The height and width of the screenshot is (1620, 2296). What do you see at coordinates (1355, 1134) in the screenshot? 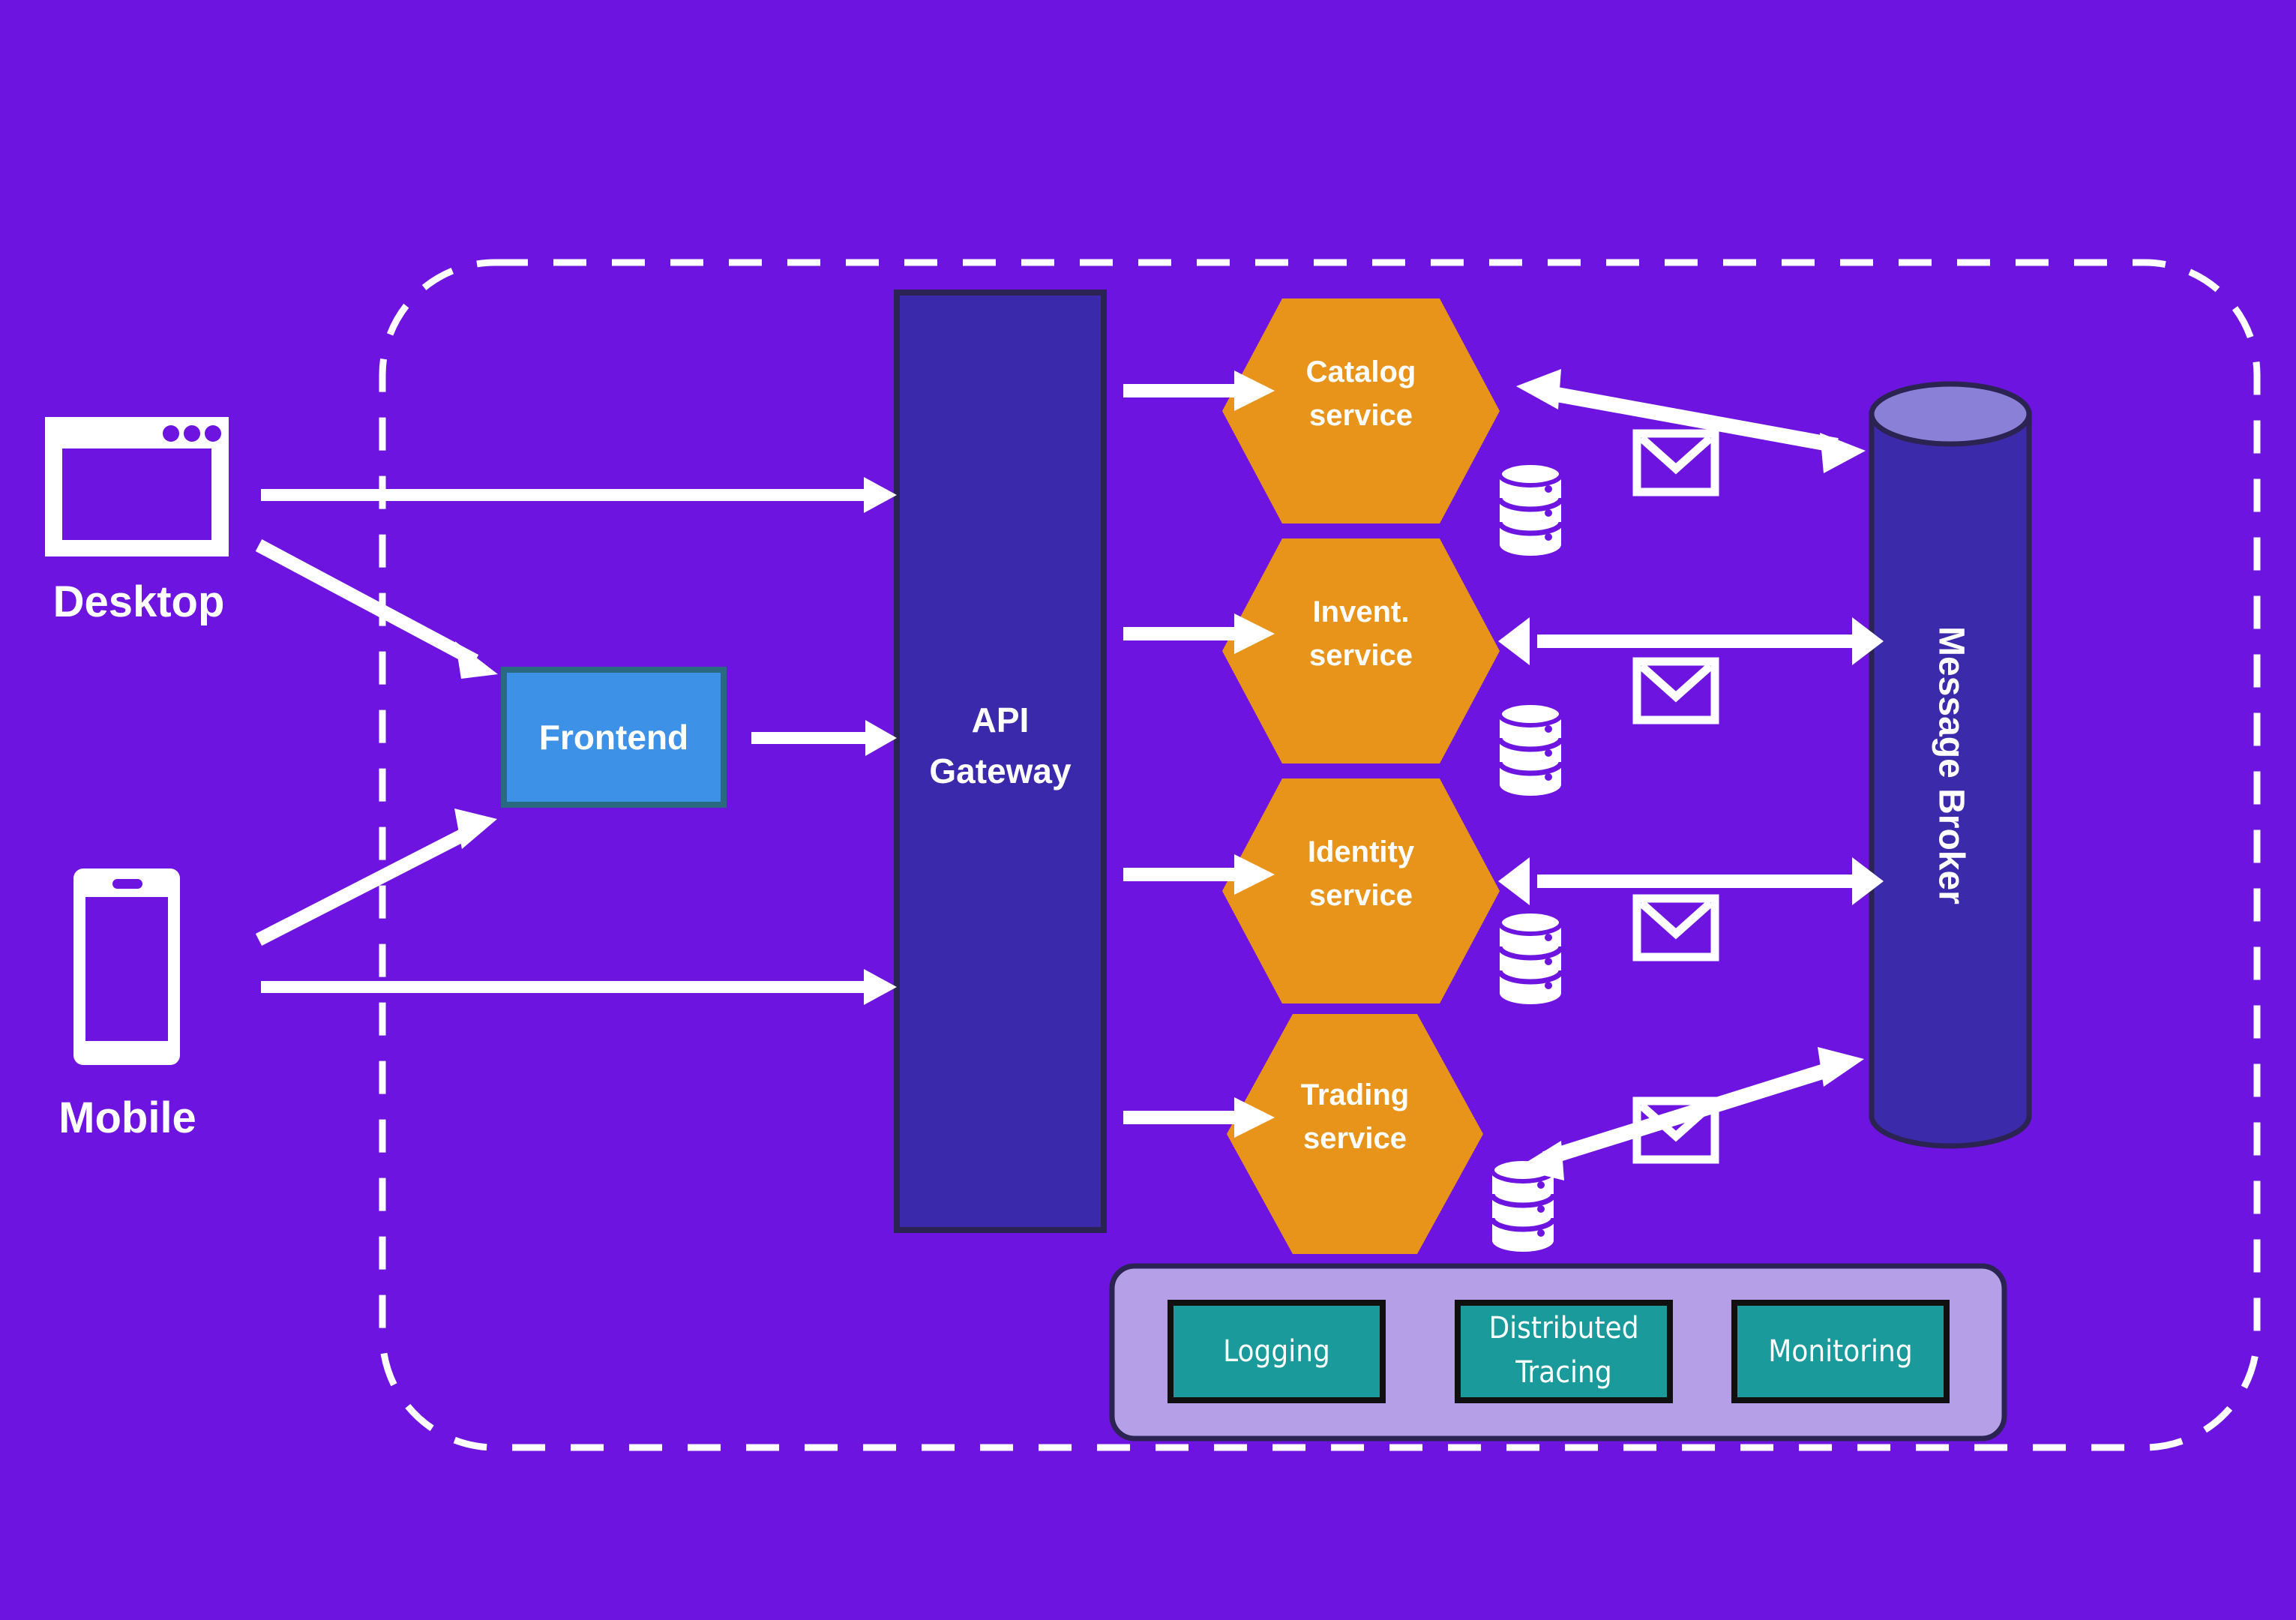
I see `service-hexagon-trading` at bounding box center [1355, 1134].